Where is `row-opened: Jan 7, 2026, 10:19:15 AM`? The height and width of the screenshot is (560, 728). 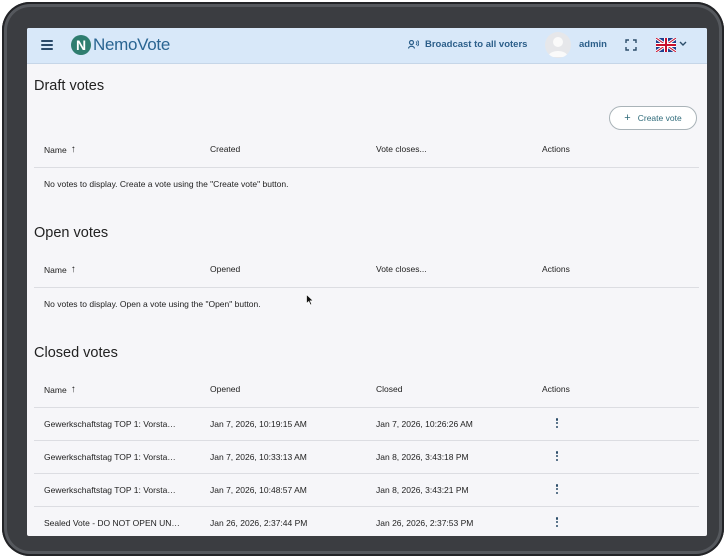 row-opened: Jan 7, 2026, 10:19:15 AM is located at coordinates (258, 424).